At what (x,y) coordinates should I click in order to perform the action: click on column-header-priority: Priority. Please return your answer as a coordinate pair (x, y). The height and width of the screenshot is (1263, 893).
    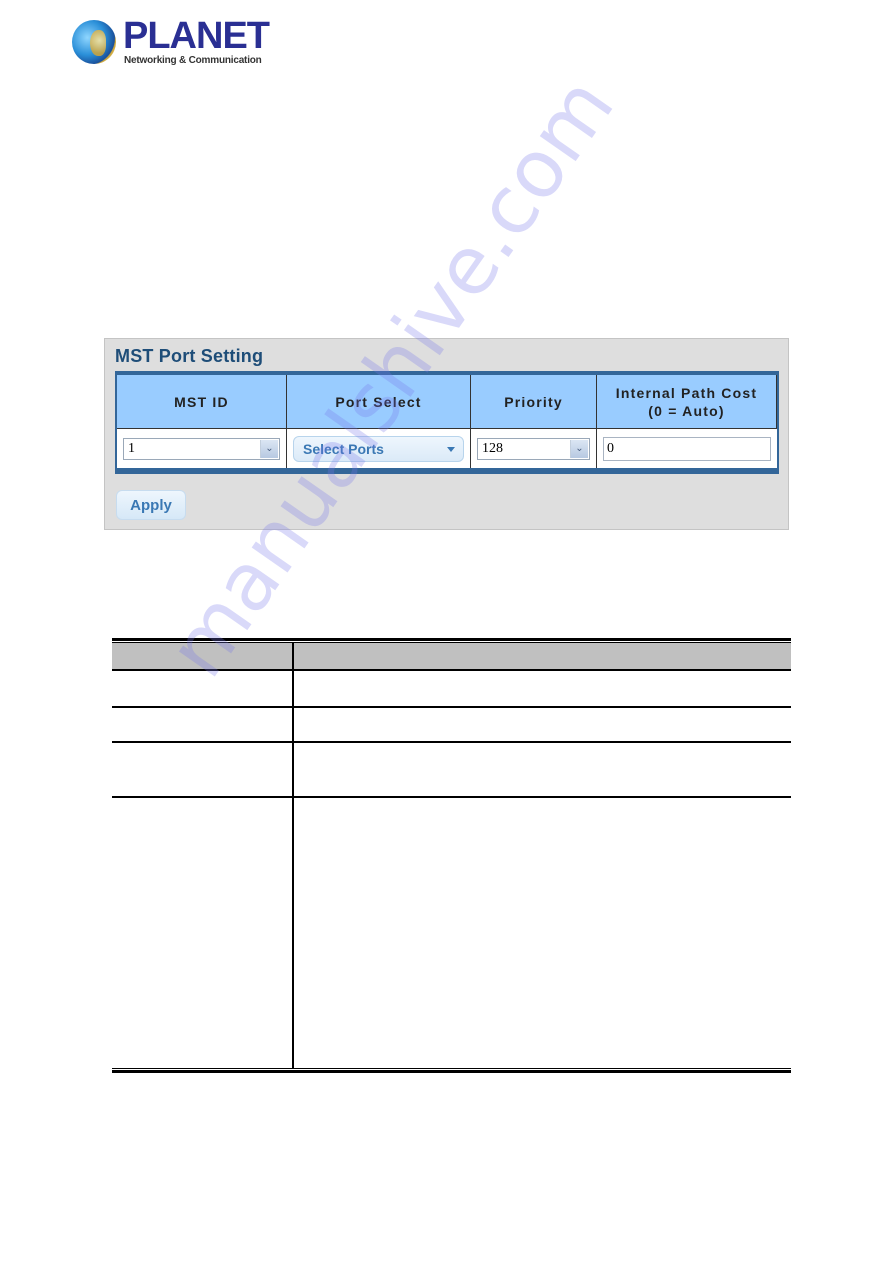
    Looking at the image, I should click on (534, 402).